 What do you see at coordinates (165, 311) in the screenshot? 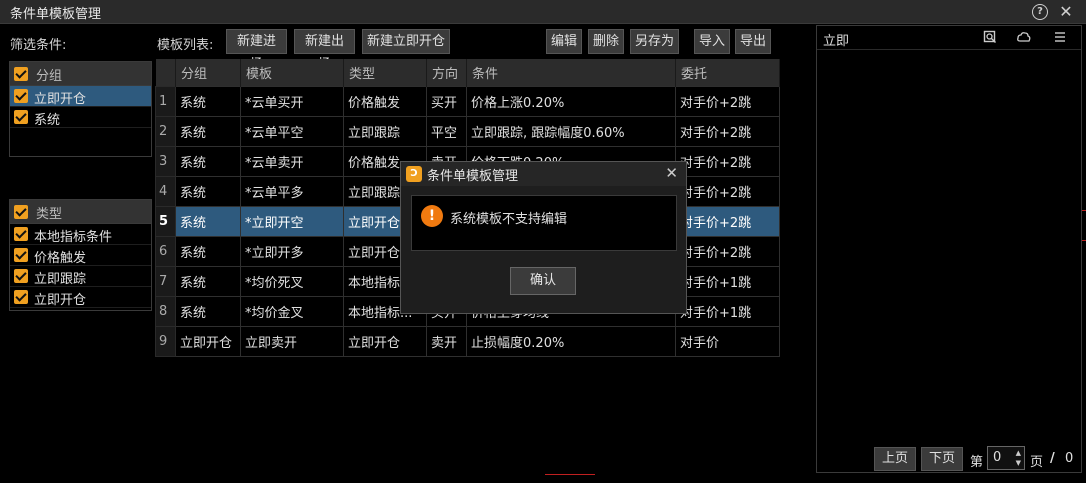
I see `row-index: 8` at bounding box center [165, 311].